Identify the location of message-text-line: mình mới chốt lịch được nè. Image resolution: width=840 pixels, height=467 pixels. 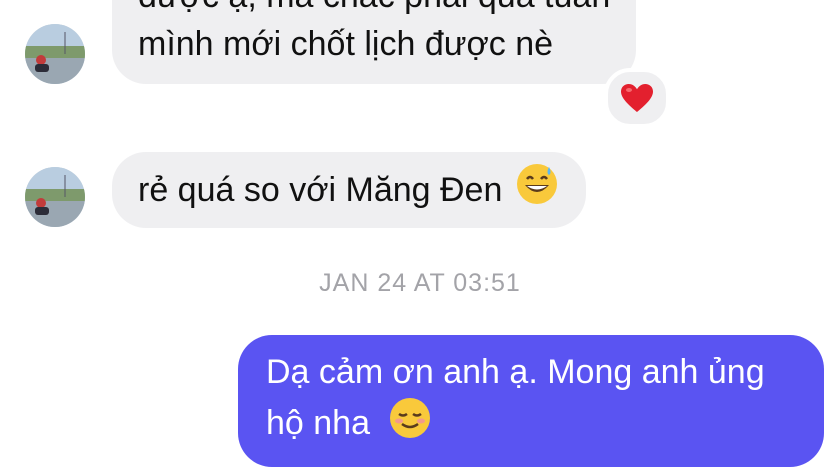
(346, 44).